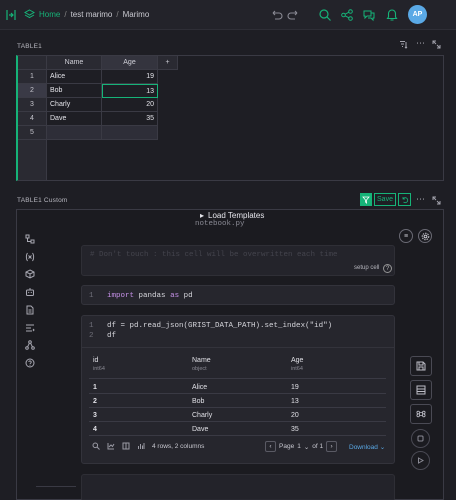 Image resolution: width=456 pixels, height=500 pixels. Describe the element at coordinates (228, 15) in the screenshot. I see `top-bar: Home / test marimo / Marimo AP` at that location.